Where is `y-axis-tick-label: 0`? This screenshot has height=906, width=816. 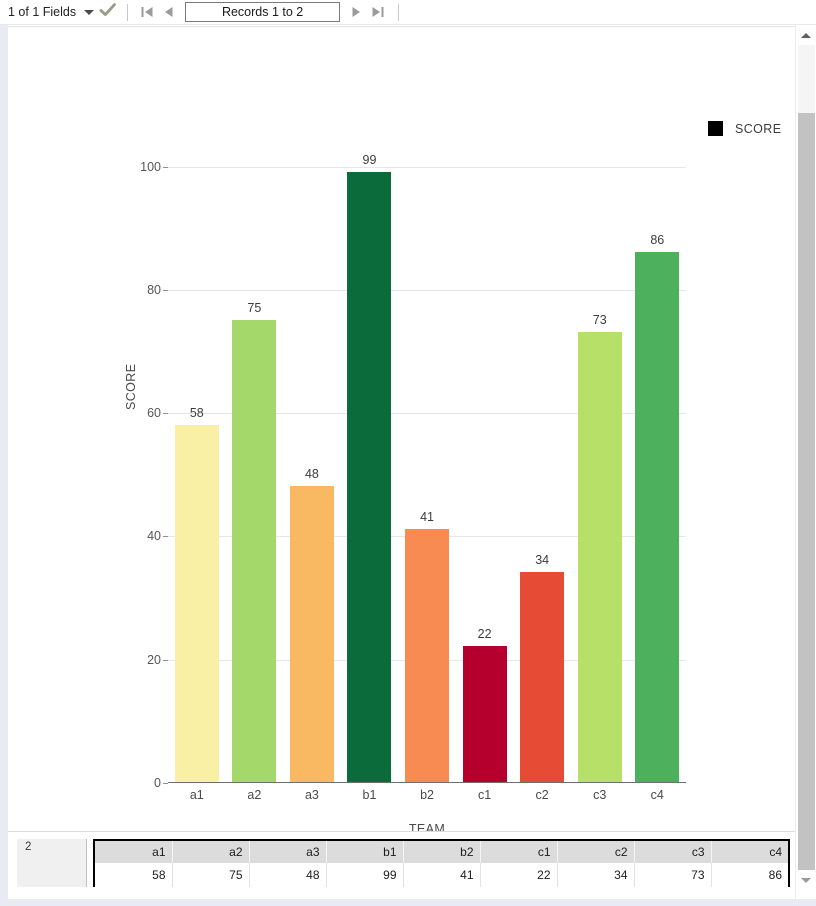 y-axis-tick-label: 0 is located at coordinates (157, 783).